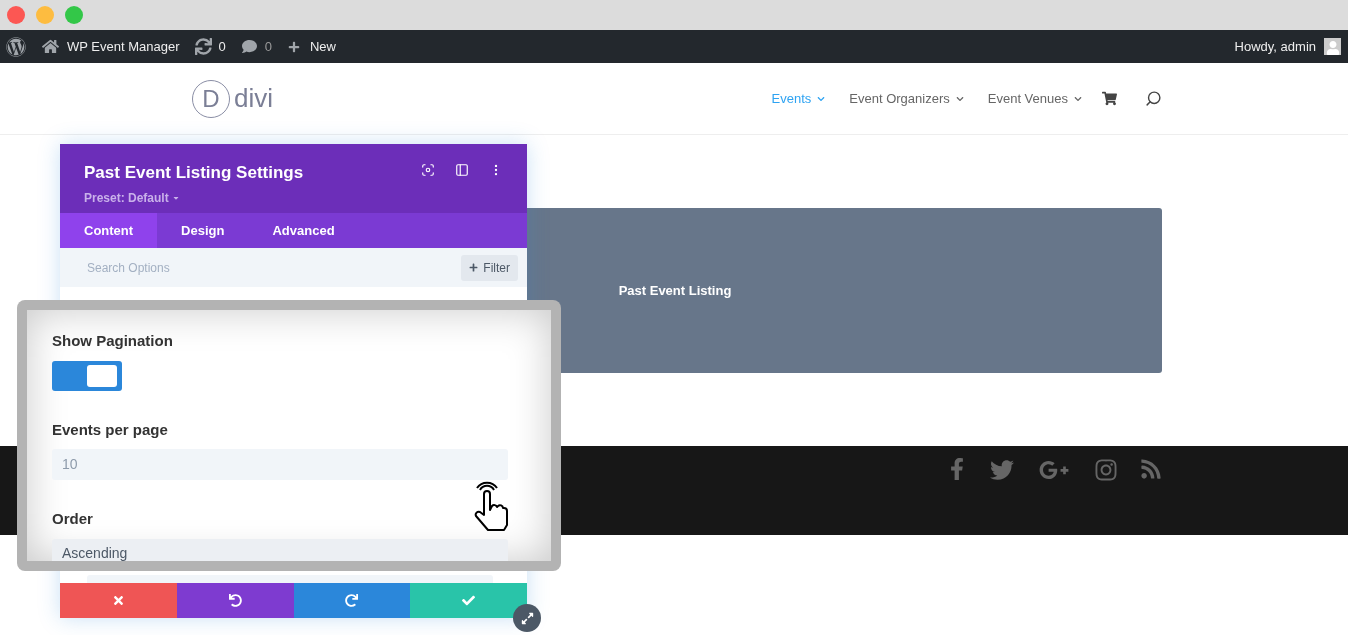  What do you see at coordinates (489, 267) in the screenshot?
I see `filter-button: Filter` at bounding box center [489, 267].